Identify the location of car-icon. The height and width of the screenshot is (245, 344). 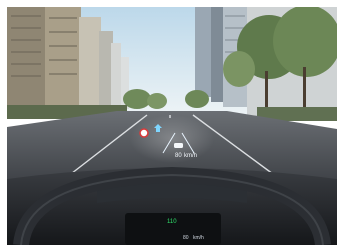
(178, 145).